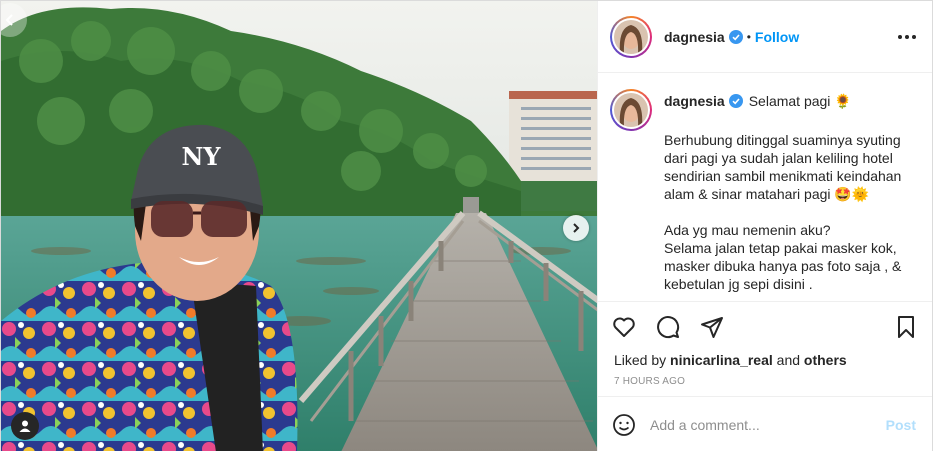  I want to click on author-username: dagnesia, so click(694, 37).